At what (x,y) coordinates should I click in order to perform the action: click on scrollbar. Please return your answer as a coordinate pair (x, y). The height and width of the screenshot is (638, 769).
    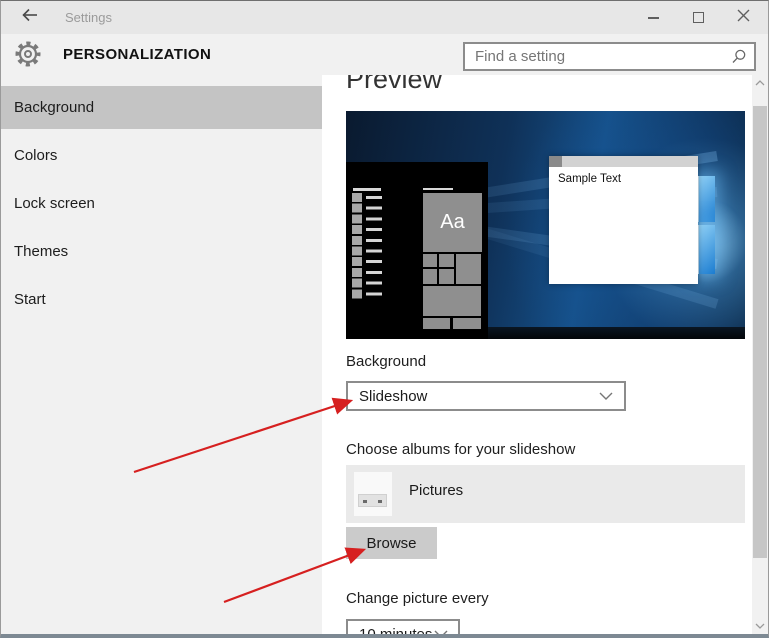
    Looking at the image, I should click on (760, 354).